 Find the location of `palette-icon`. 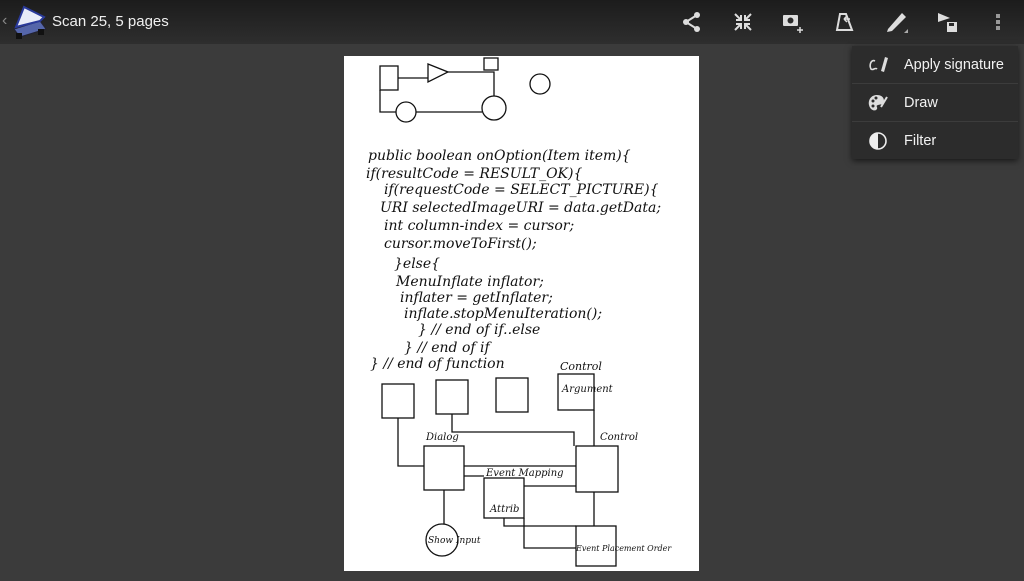

palette-icon is located at coordinates (878, 103).